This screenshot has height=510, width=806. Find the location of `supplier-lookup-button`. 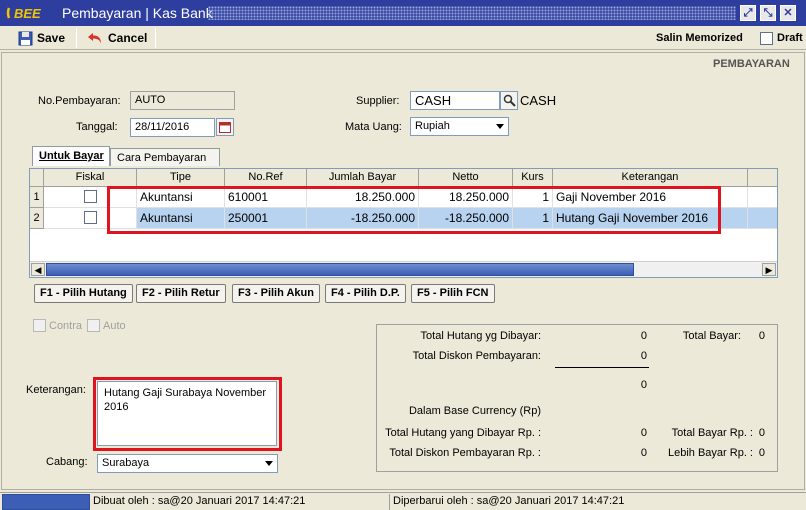

supplier-lookup-button is located at coordinates (509, 100).